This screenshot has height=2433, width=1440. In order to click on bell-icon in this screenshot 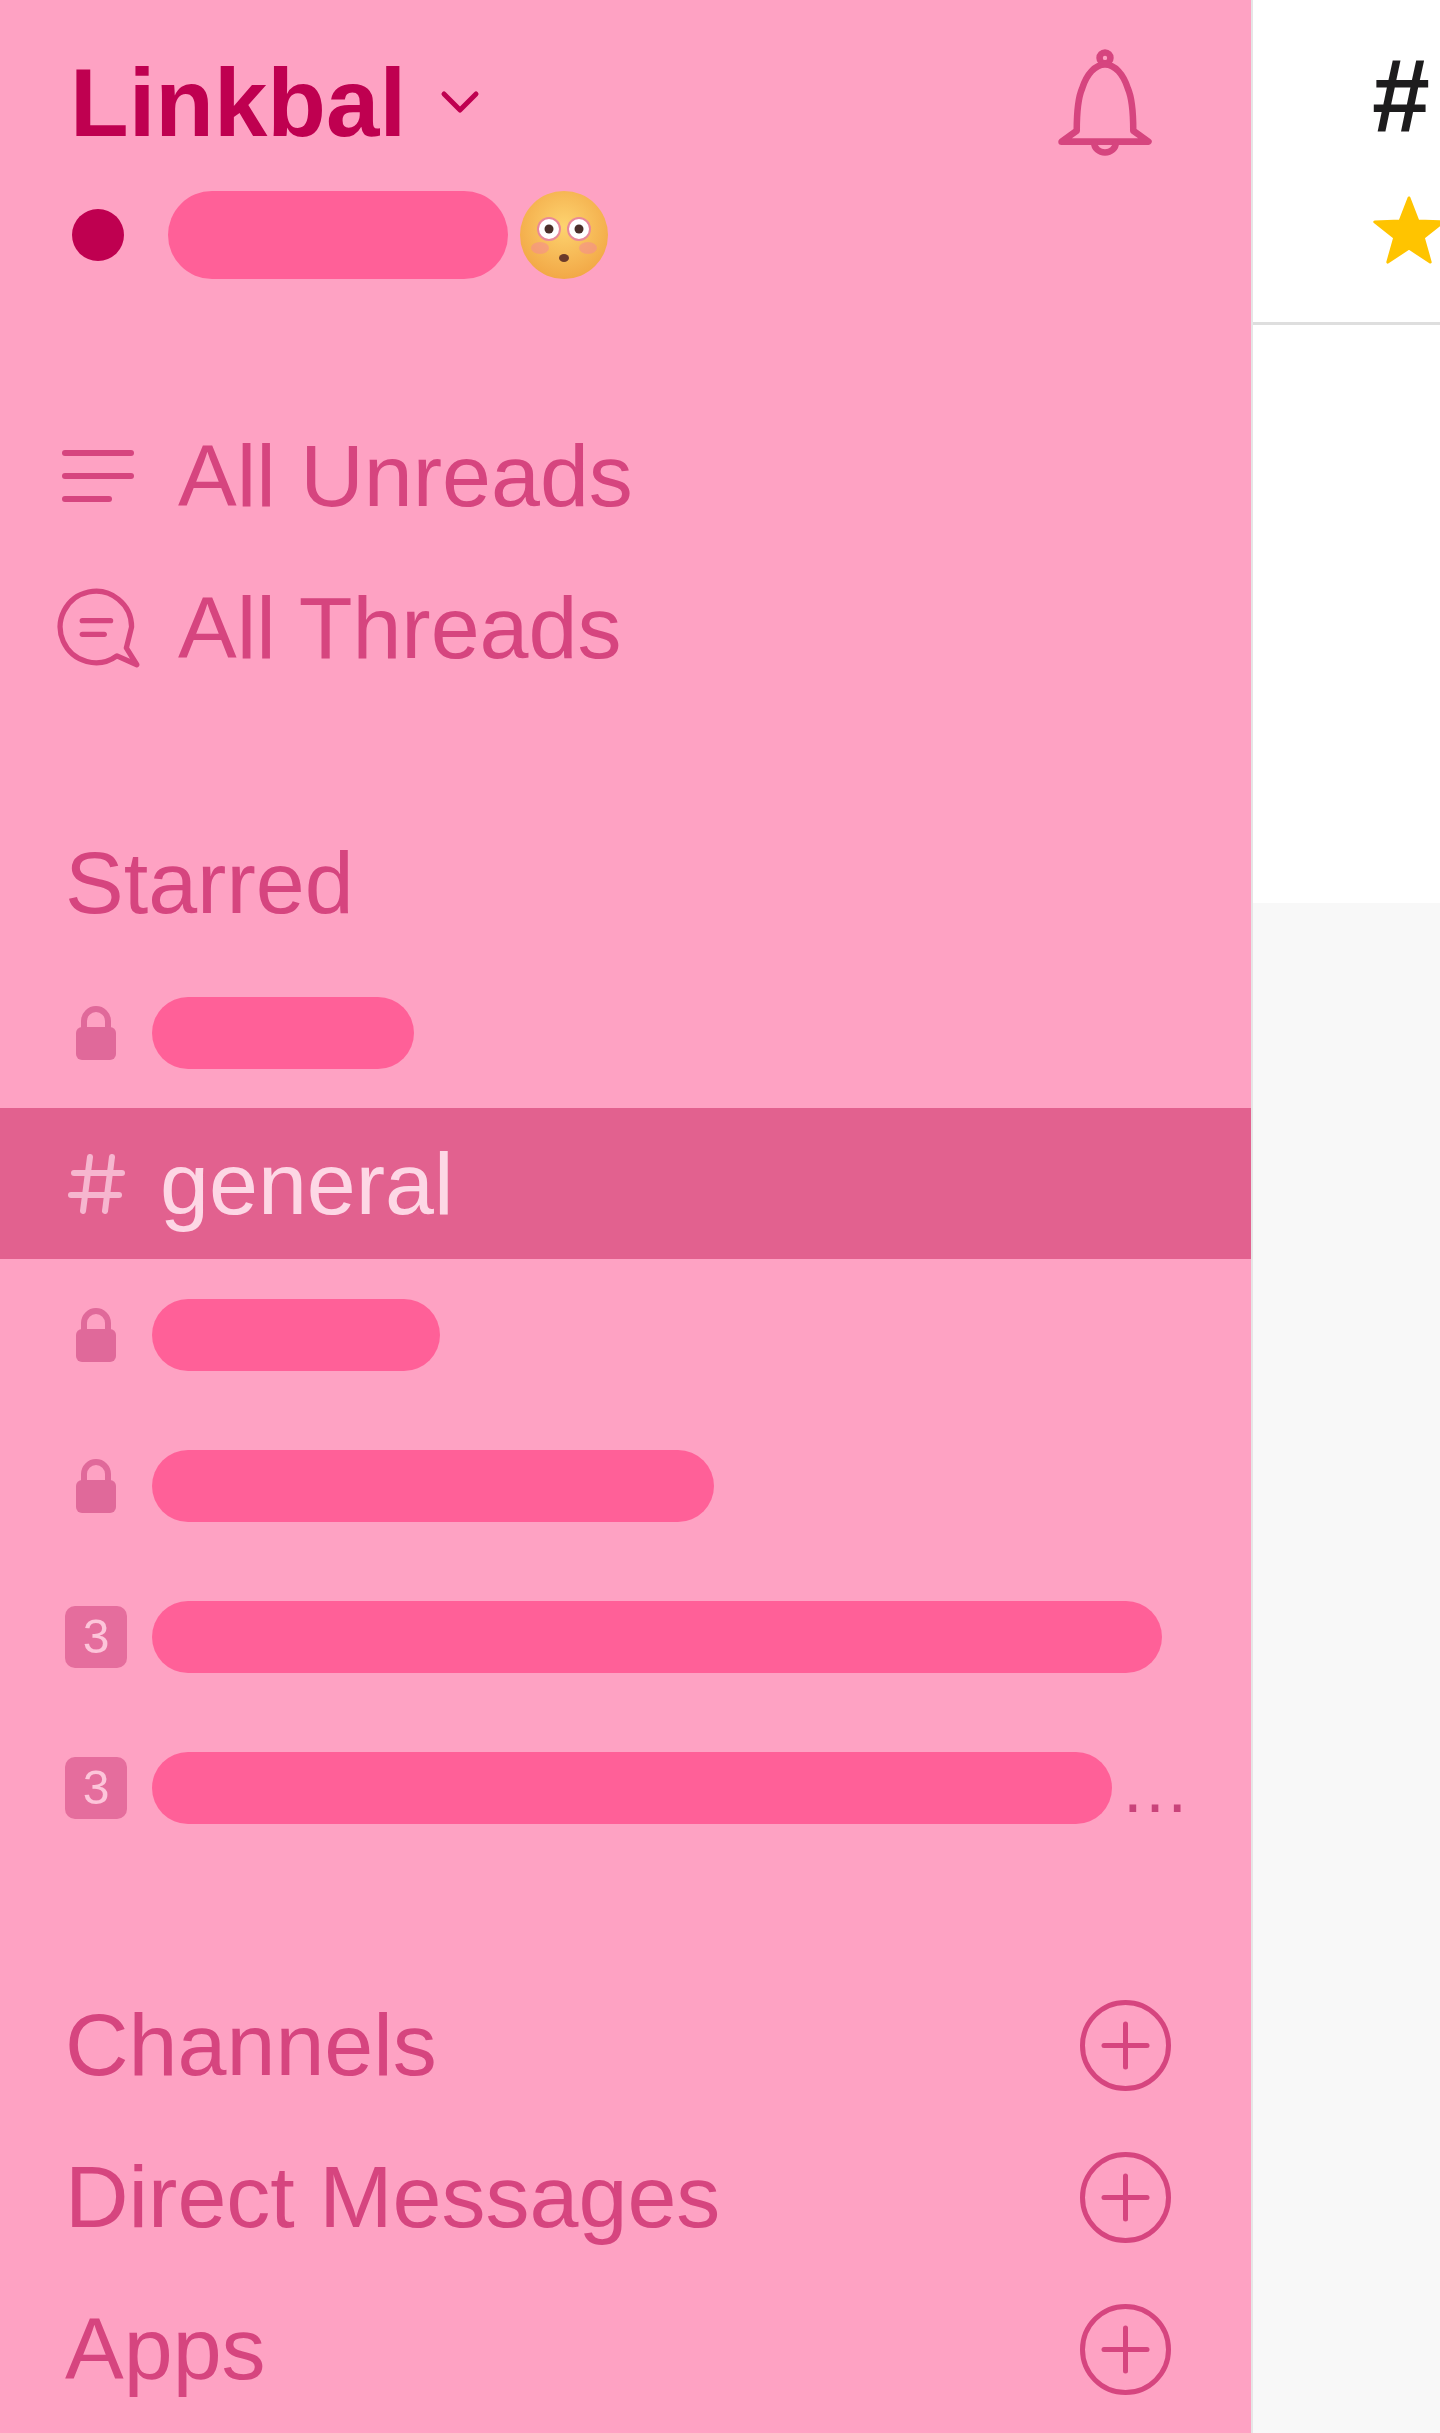, I will do `click(1105, 102)`.